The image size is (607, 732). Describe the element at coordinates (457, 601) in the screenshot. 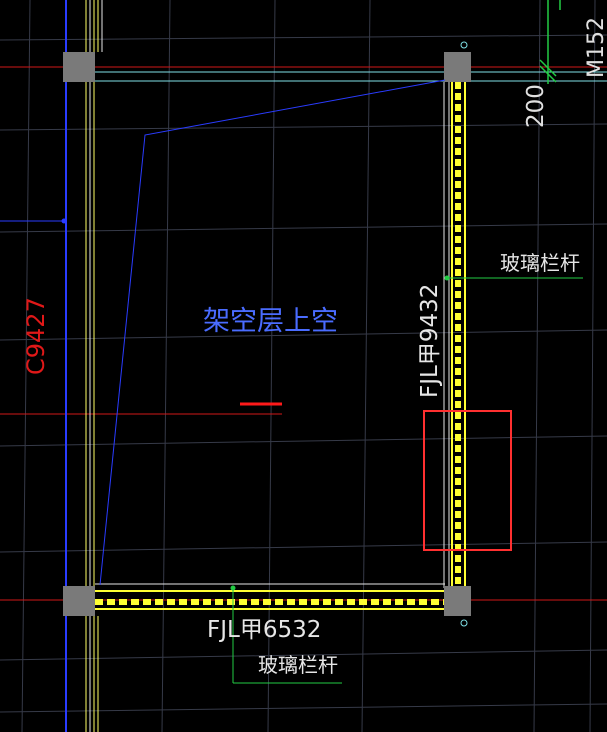

I see `column-bottom-right` at that location.